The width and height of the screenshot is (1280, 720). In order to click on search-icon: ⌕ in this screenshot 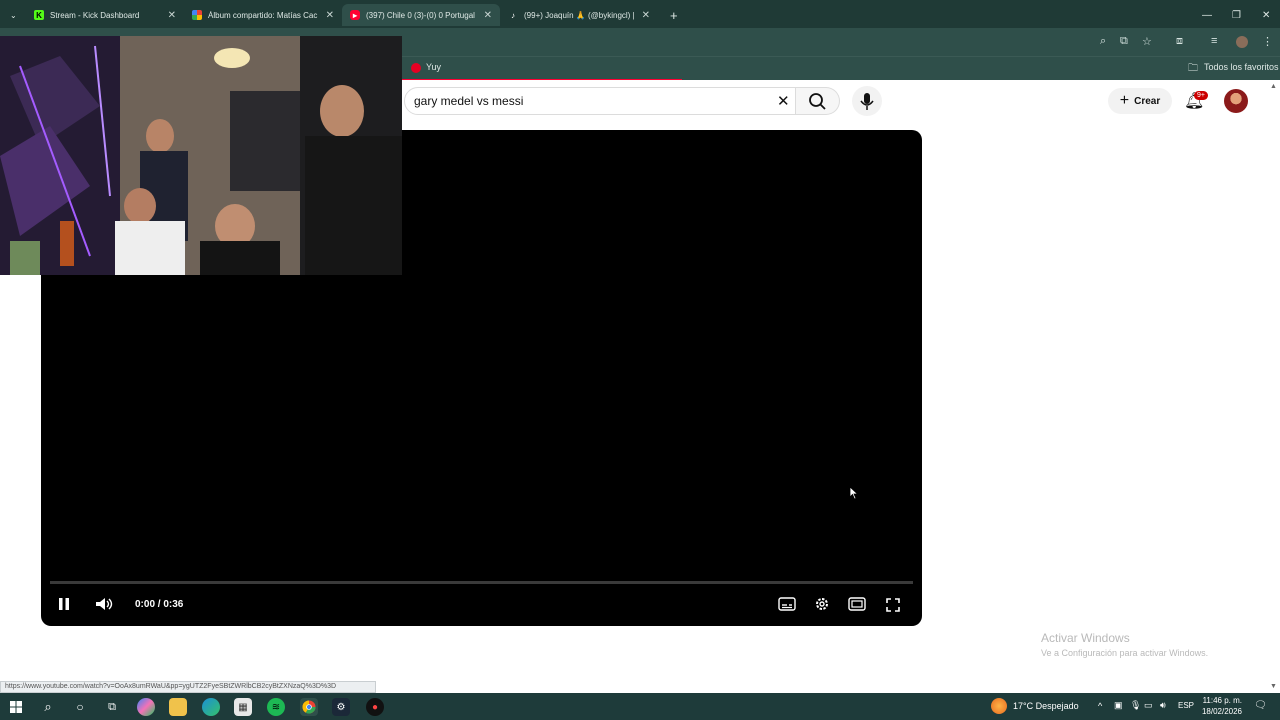, I will do `click(48, 707)`.